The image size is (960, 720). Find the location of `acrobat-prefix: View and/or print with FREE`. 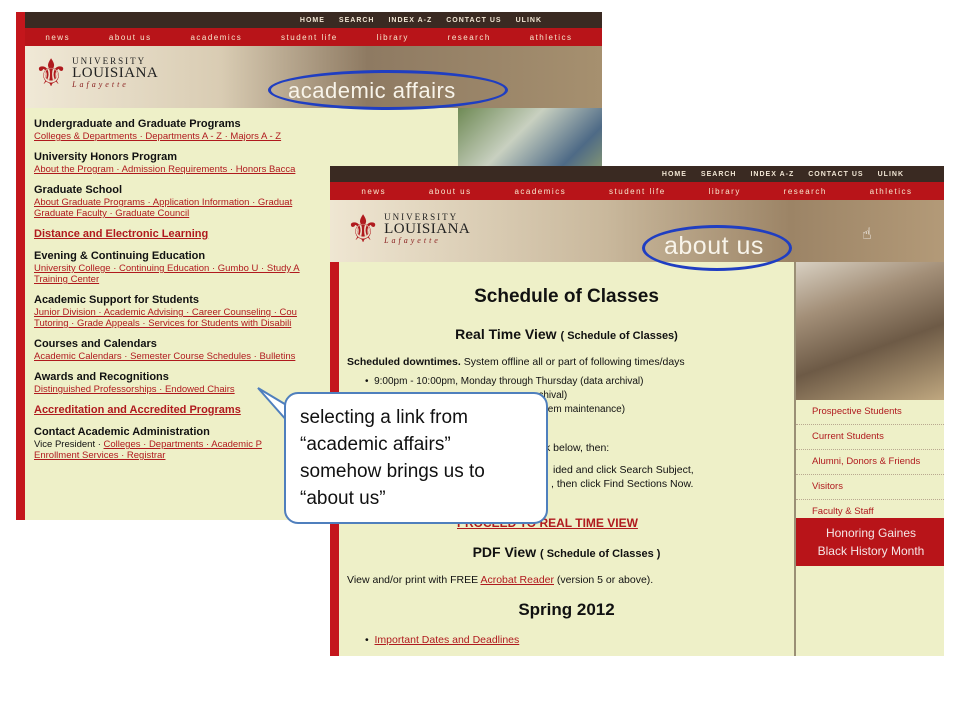

acrobat-prefix: View and/or print with FREE is located at coordinates (414, 580).